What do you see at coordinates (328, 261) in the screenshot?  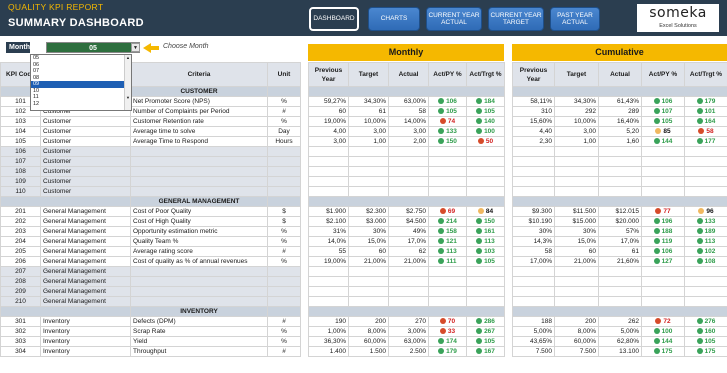 I see `monthly-previous-year-cell: 19,00%` at bounding box center [328, 261].